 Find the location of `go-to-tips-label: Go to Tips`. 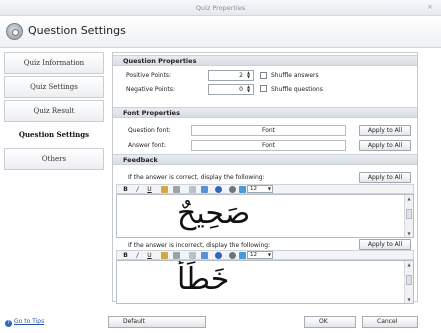

go-to-tips-label: Go to Tips is located at coordinates (29, 321).